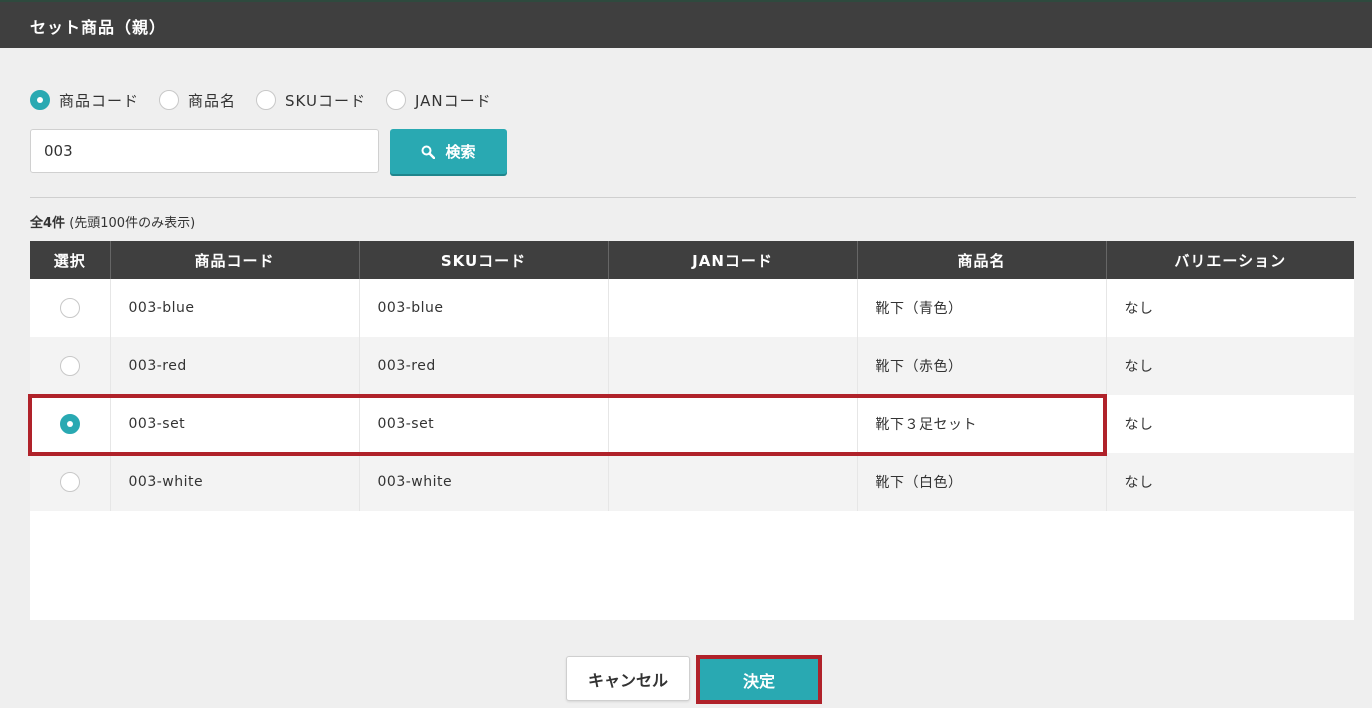  What do you see at coordinates (484, 308) in the screenshot?
I see `sku-code-cell: 003-blue` at bounding box center [484, 308].